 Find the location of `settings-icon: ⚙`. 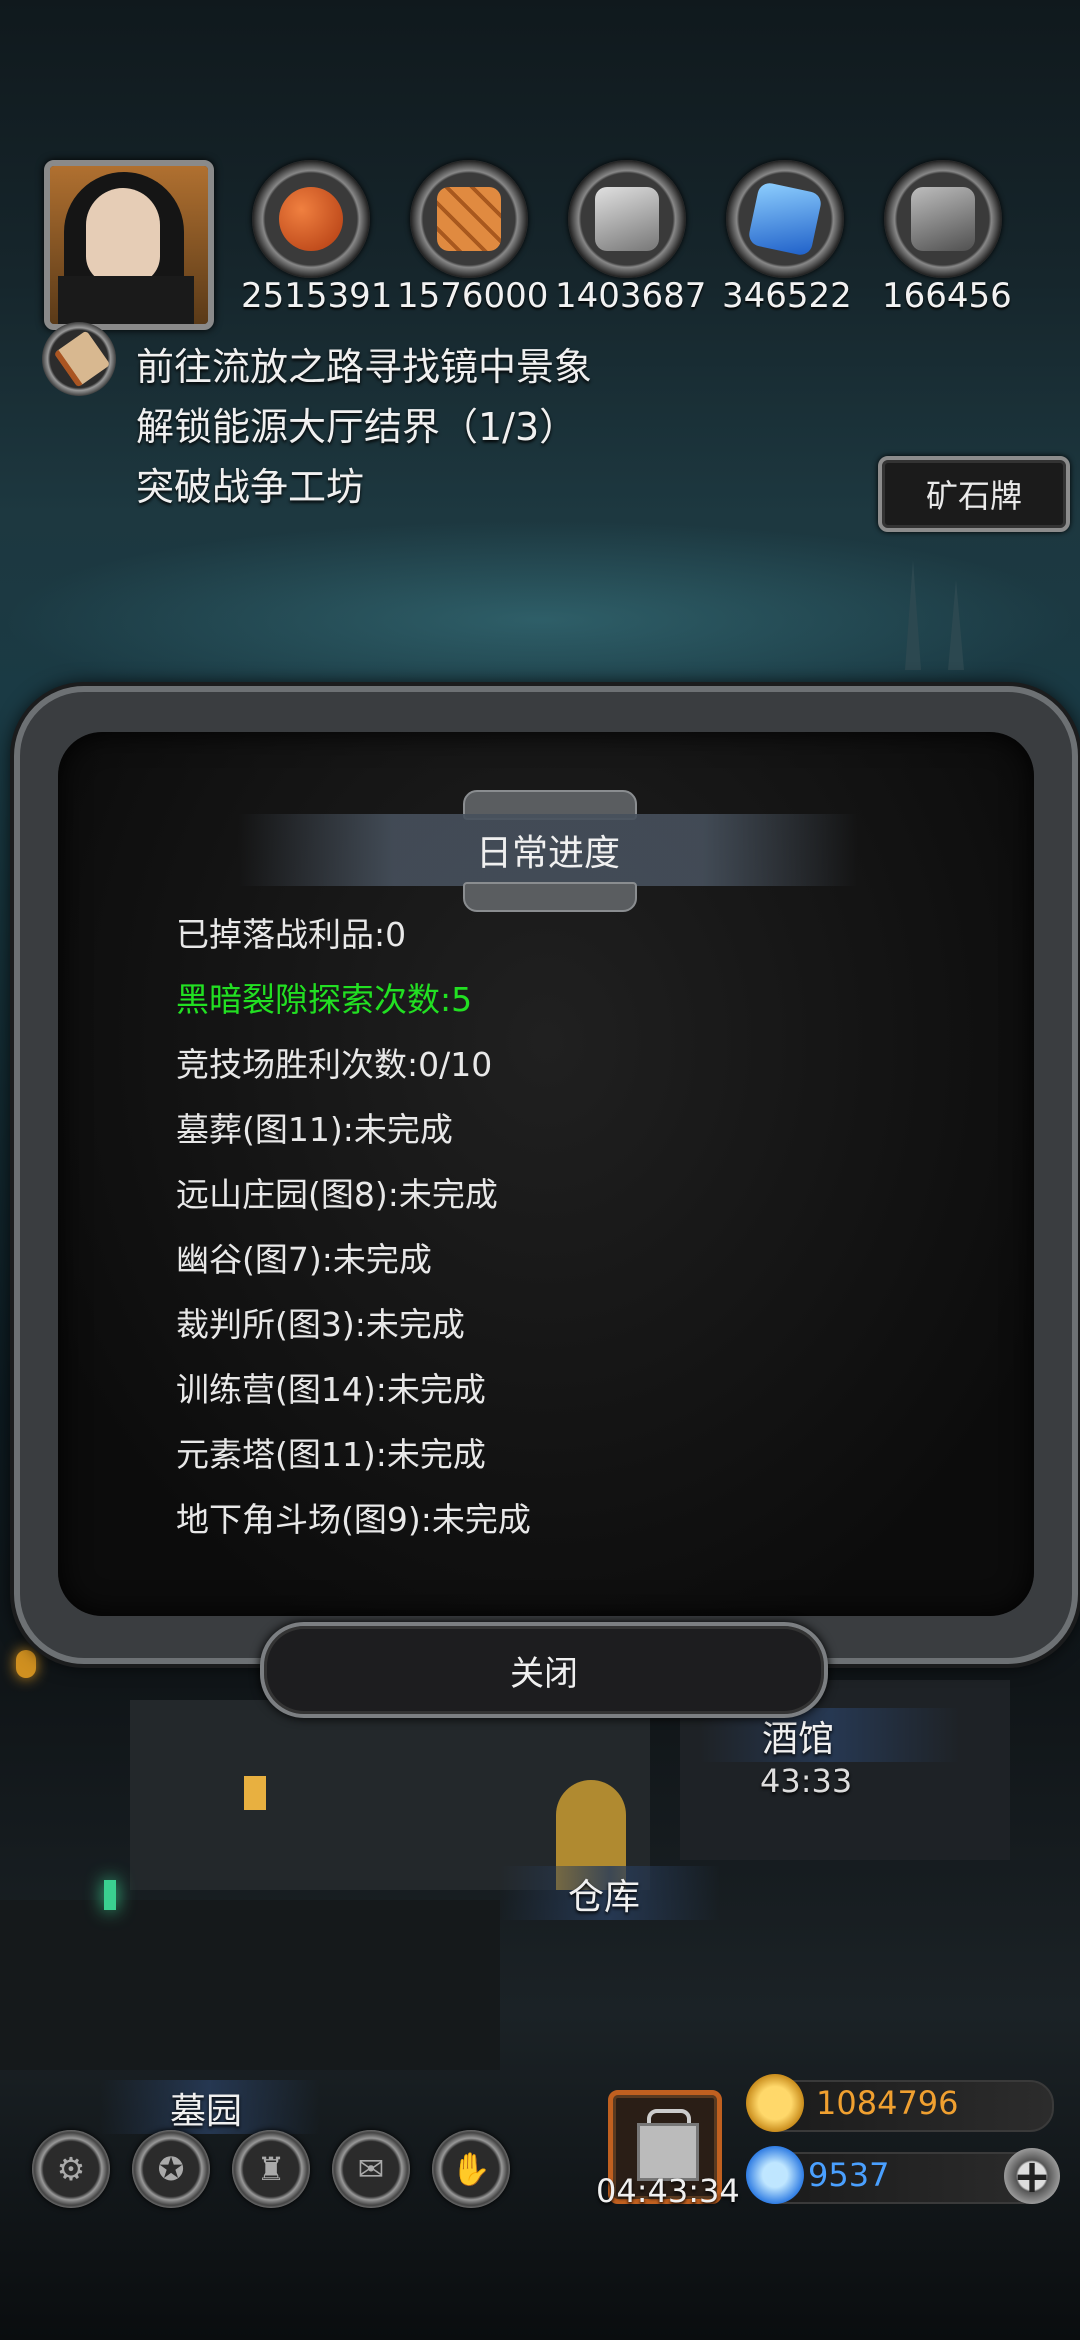

settings-icon: ⚙ is located at coordinates (71, 2169).